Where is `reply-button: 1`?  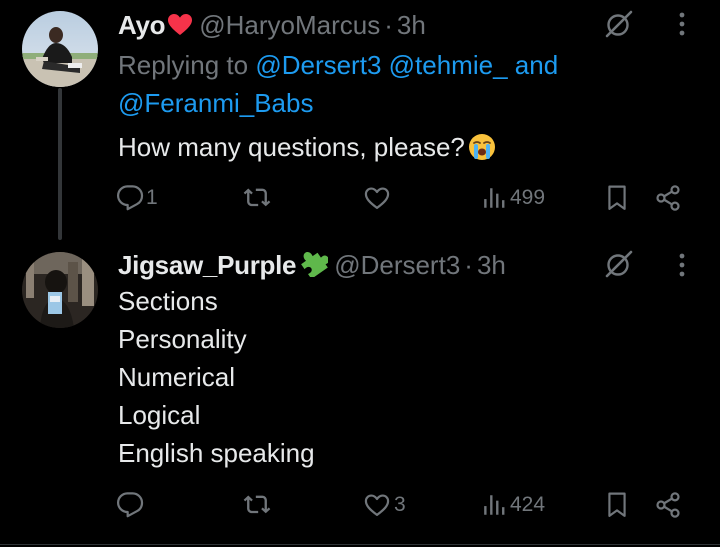 reply-button: 1 is located at coordinates (137, 198).